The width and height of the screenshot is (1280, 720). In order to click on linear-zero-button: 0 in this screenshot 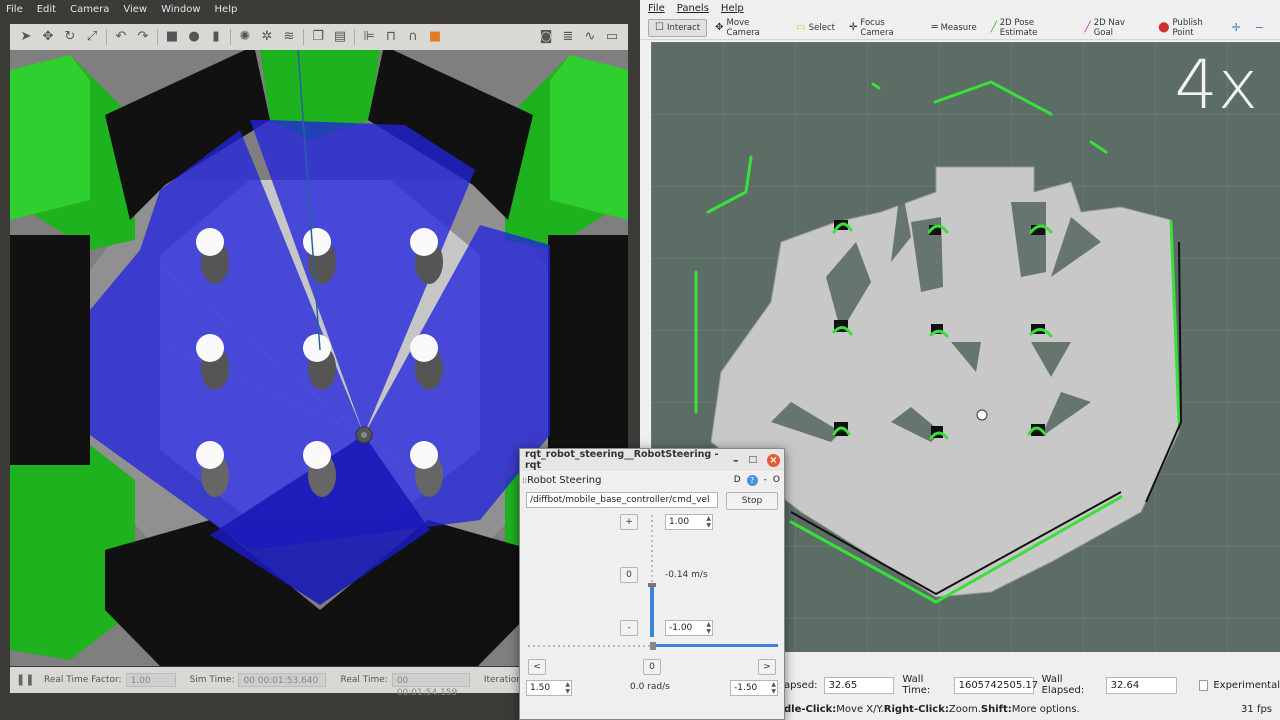, I will do `click(629, 575)`.